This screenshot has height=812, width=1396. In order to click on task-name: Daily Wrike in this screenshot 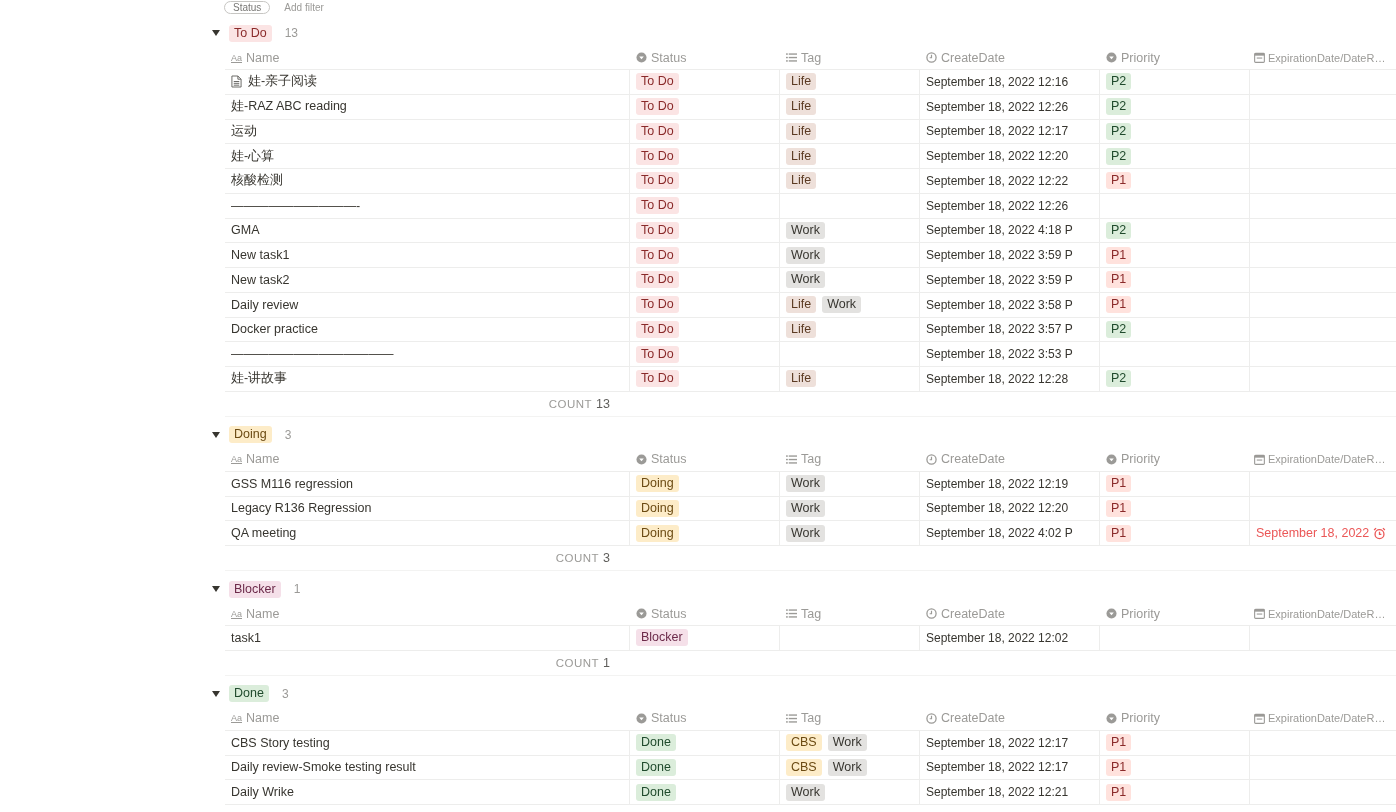, I will do `click(262, 792)`.